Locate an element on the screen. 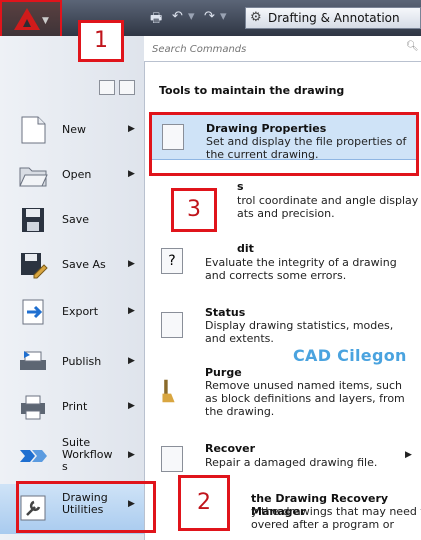 The width and height of the screenshot is (421, 540). menu-item-new: New ▶ is located at coordinates (72, 131).